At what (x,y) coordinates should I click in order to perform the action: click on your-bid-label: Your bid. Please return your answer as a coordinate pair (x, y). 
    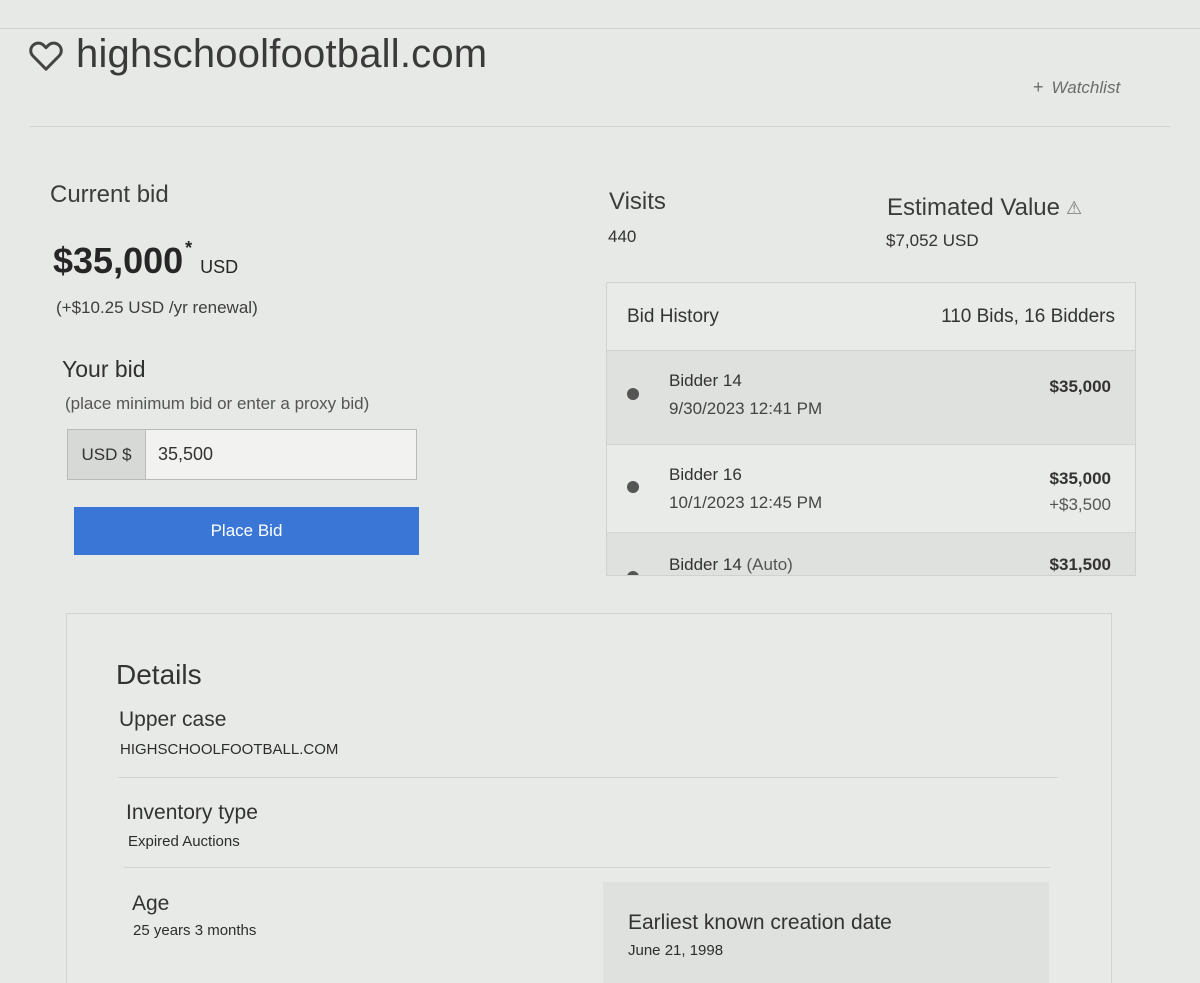
    Looking at the image, I should click on (104, 369).